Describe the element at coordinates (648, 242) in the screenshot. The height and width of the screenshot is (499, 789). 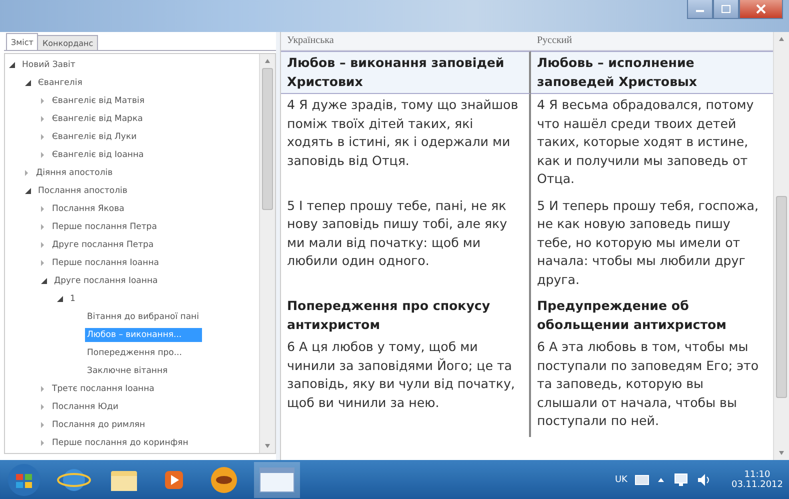
I see `verse-text: 5 И теперь прошу тебя, госпожа, не как новую заповедь пишу тебе, но которую мы имели от начала: чтобы мы любили друг друга.` at that location.